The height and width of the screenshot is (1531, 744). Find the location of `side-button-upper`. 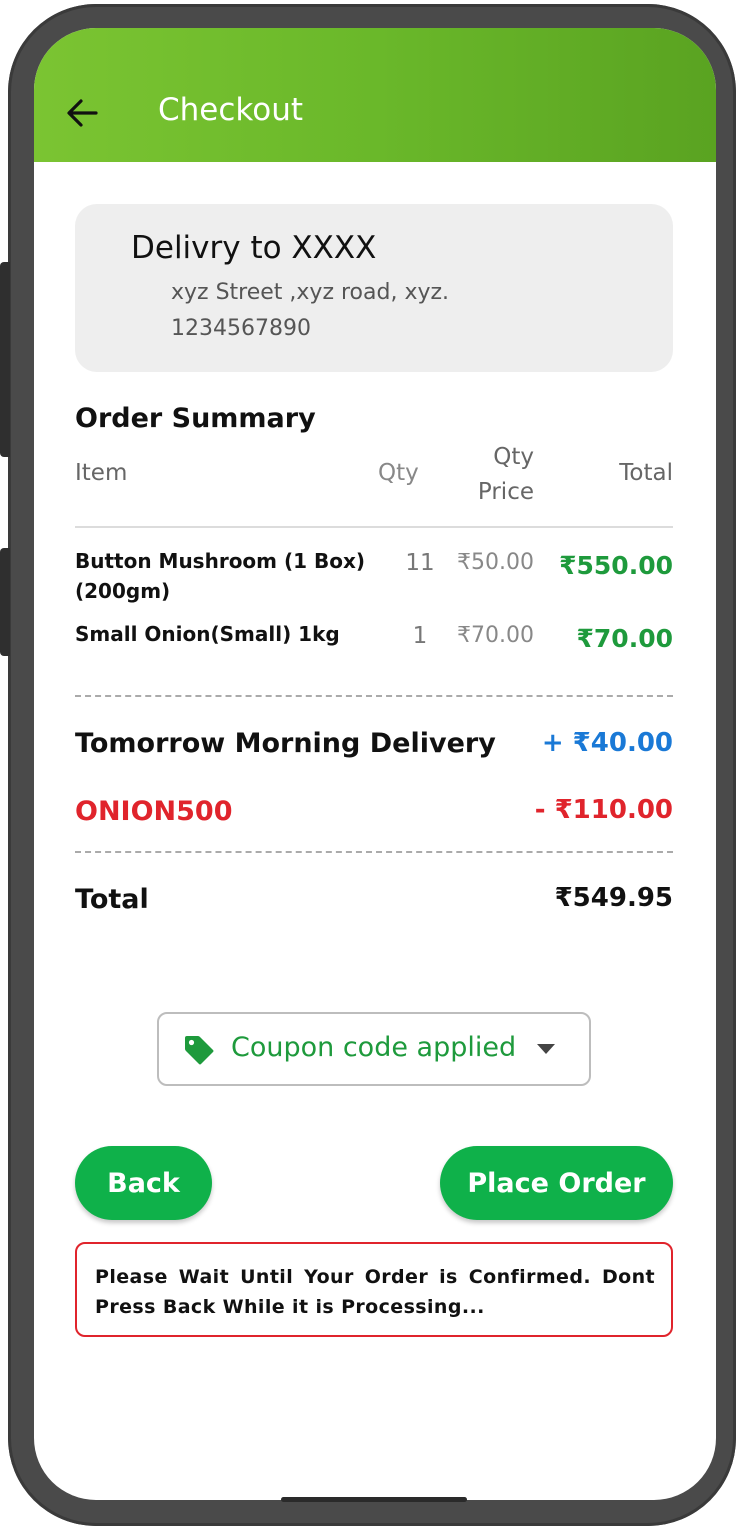

side-button-upper is located at coordinates (5, 359).